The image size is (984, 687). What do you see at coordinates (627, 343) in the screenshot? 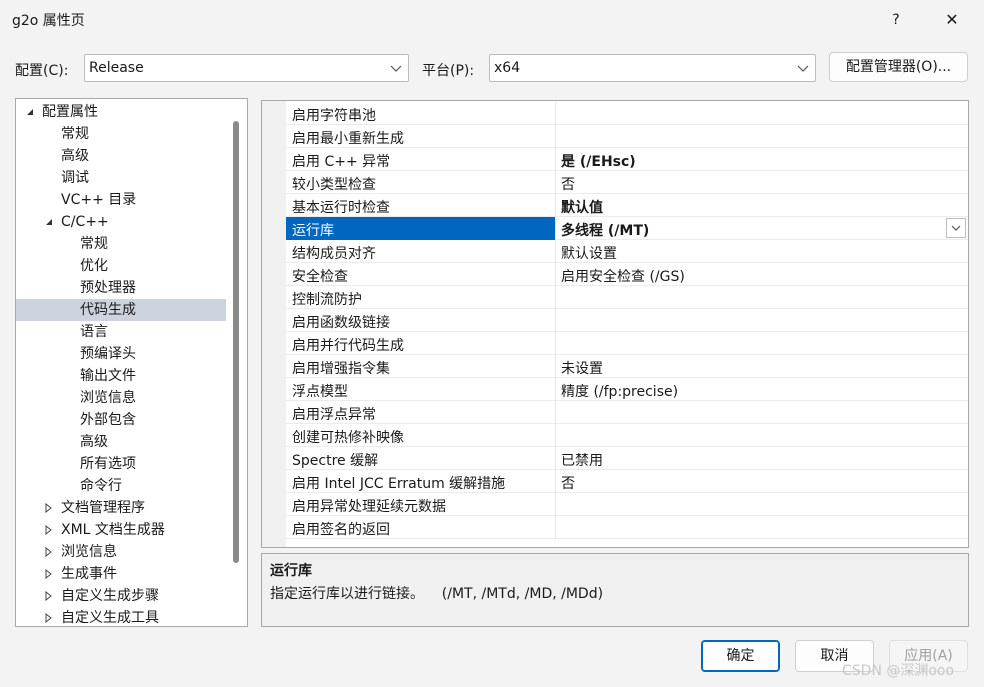
I see `property-row: 启用并行代码生成` at bounding box center [627, 343].